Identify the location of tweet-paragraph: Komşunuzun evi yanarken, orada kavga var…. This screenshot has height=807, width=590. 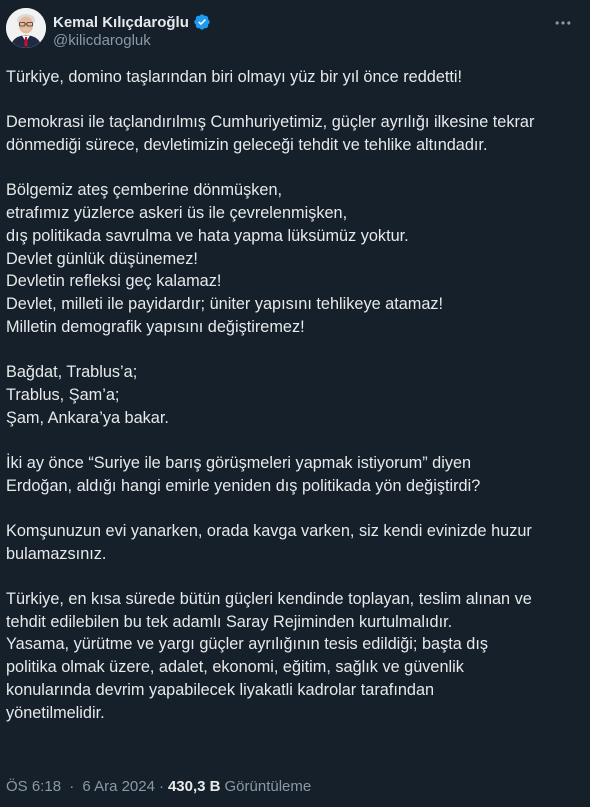
(295, 542).